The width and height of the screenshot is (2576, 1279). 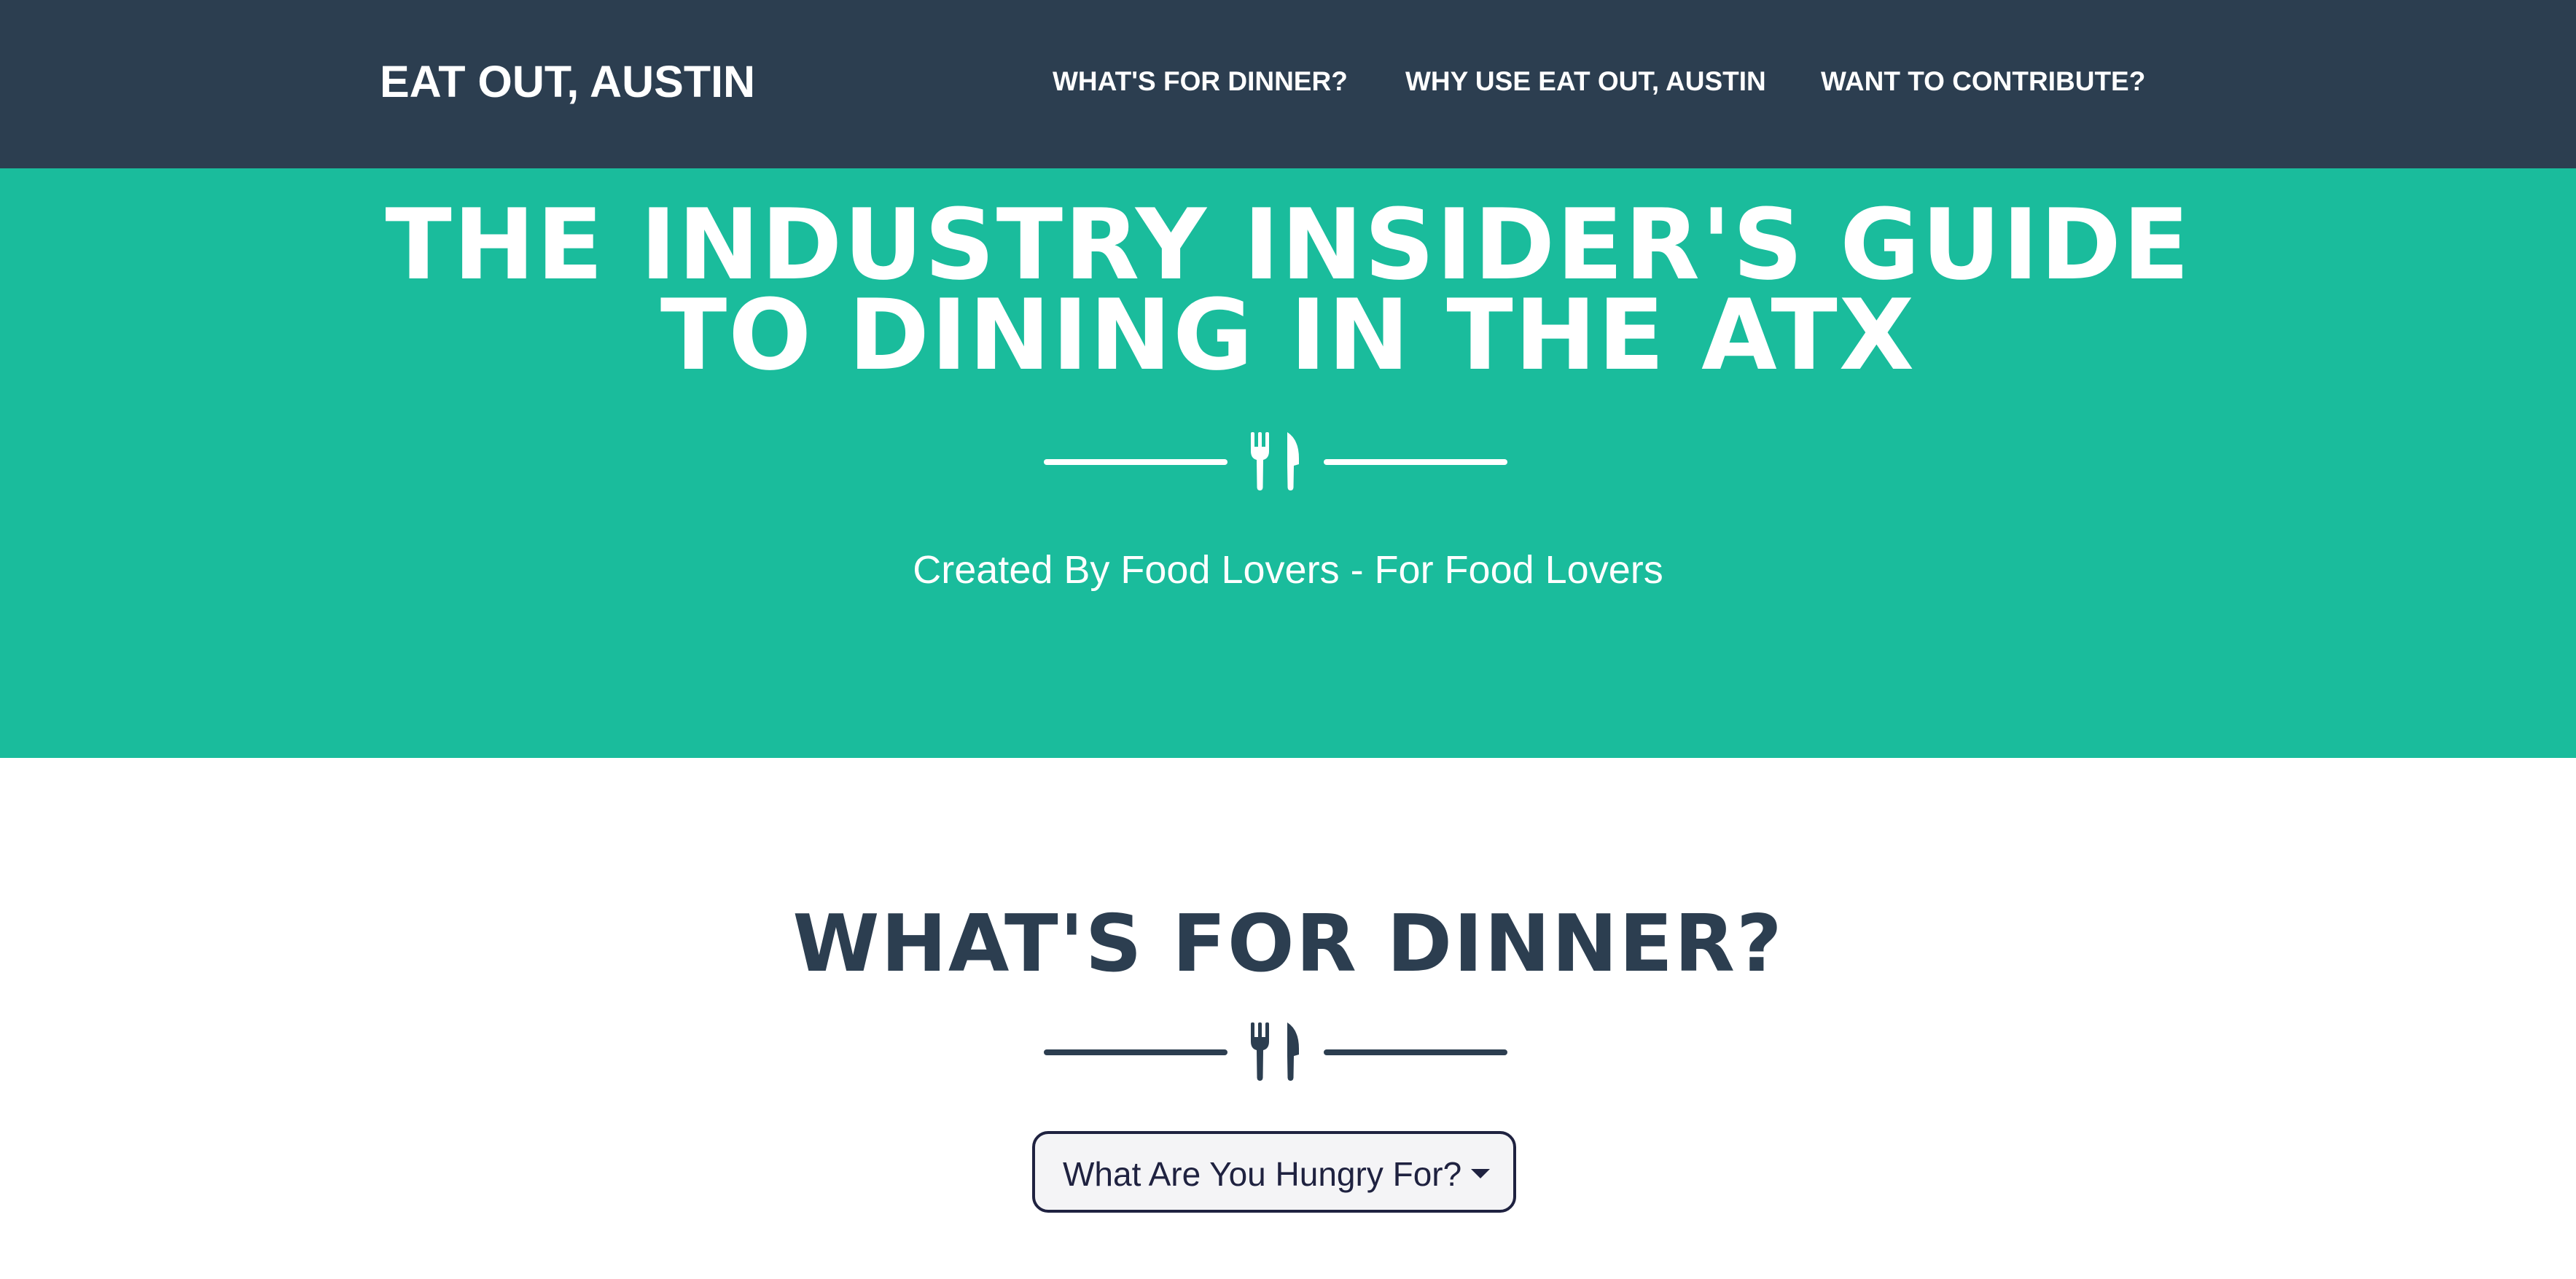 I want to click on cuisine-dropdown-button: What Are You Hungry For?, so click(x=1274, y=1172).